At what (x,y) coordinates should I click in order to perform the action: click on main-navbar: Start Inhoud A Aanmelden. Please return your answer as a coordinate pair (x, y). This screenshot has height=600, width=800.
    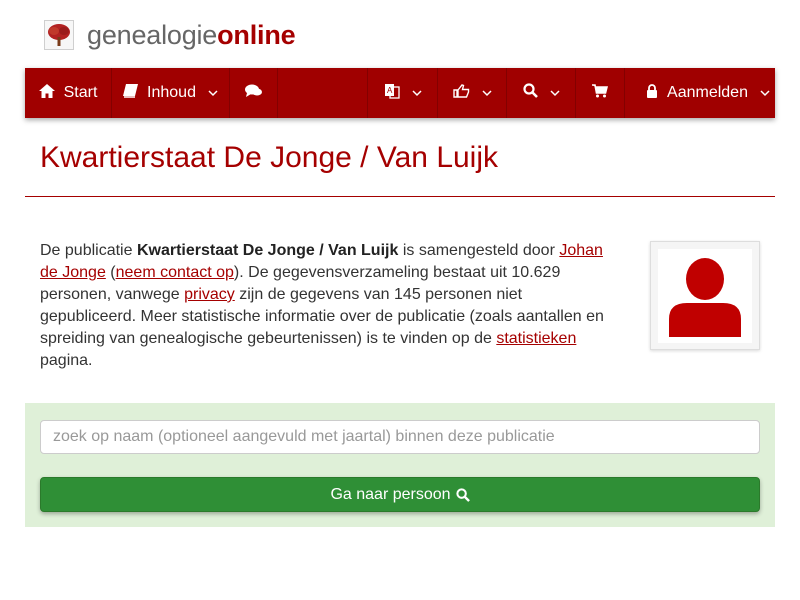
    Looking at the image, I should click on (400, 93).